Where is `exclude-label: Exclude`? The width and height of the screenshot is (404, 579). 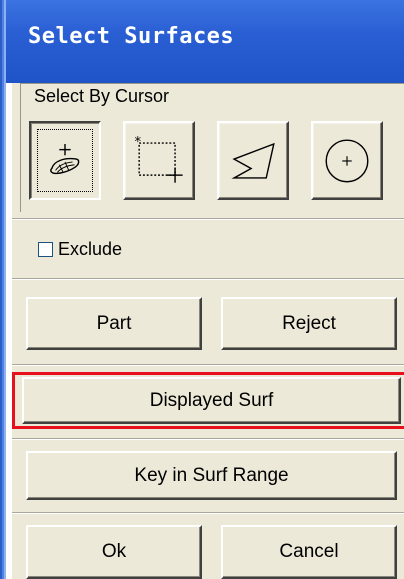
exclude-label: Exclude is located at coordinates (90, 249).